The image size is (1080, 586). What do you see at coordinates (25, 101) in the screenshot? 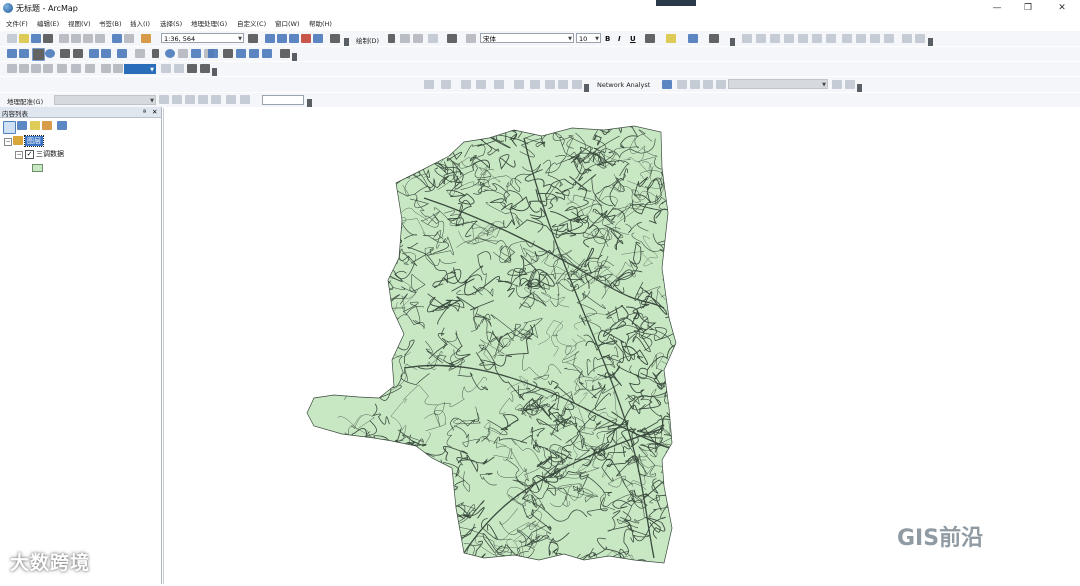
I see `georeferencing-menu: 地理配准(G)` at bounding box center [25, 101].